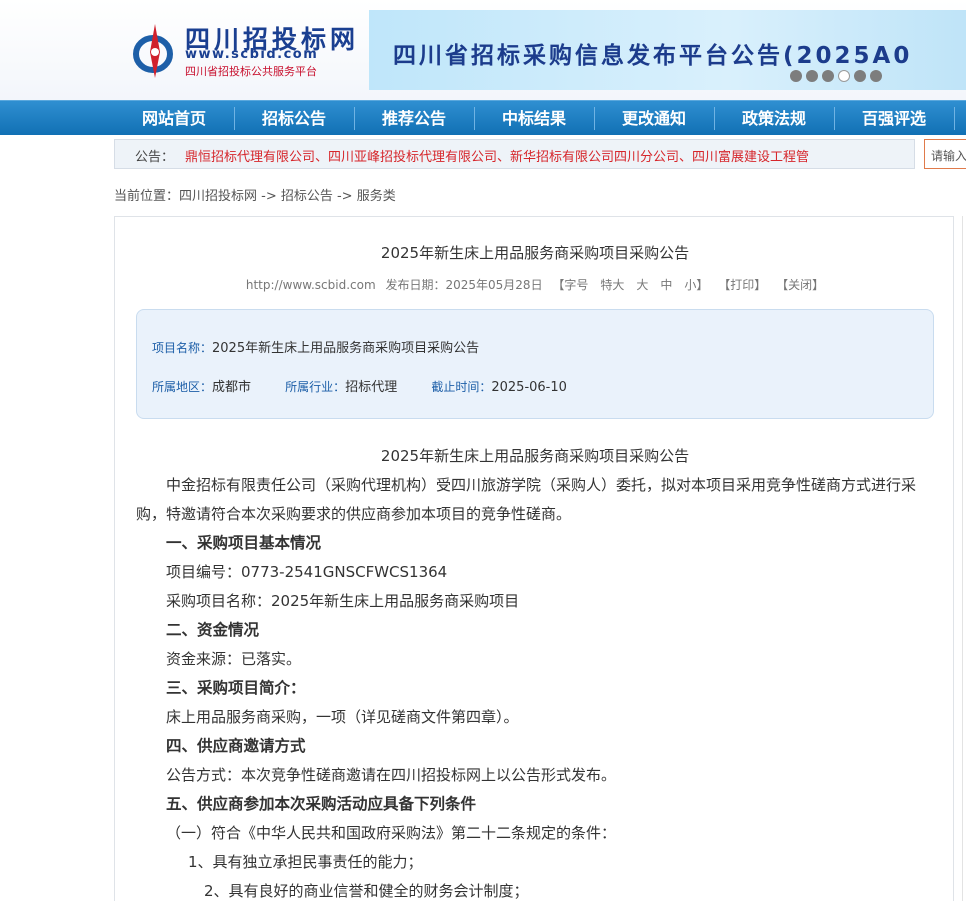 This screenshot has height=901, width=966. I want to click on nav-item-changes: 更改通知, so click(654, 118).